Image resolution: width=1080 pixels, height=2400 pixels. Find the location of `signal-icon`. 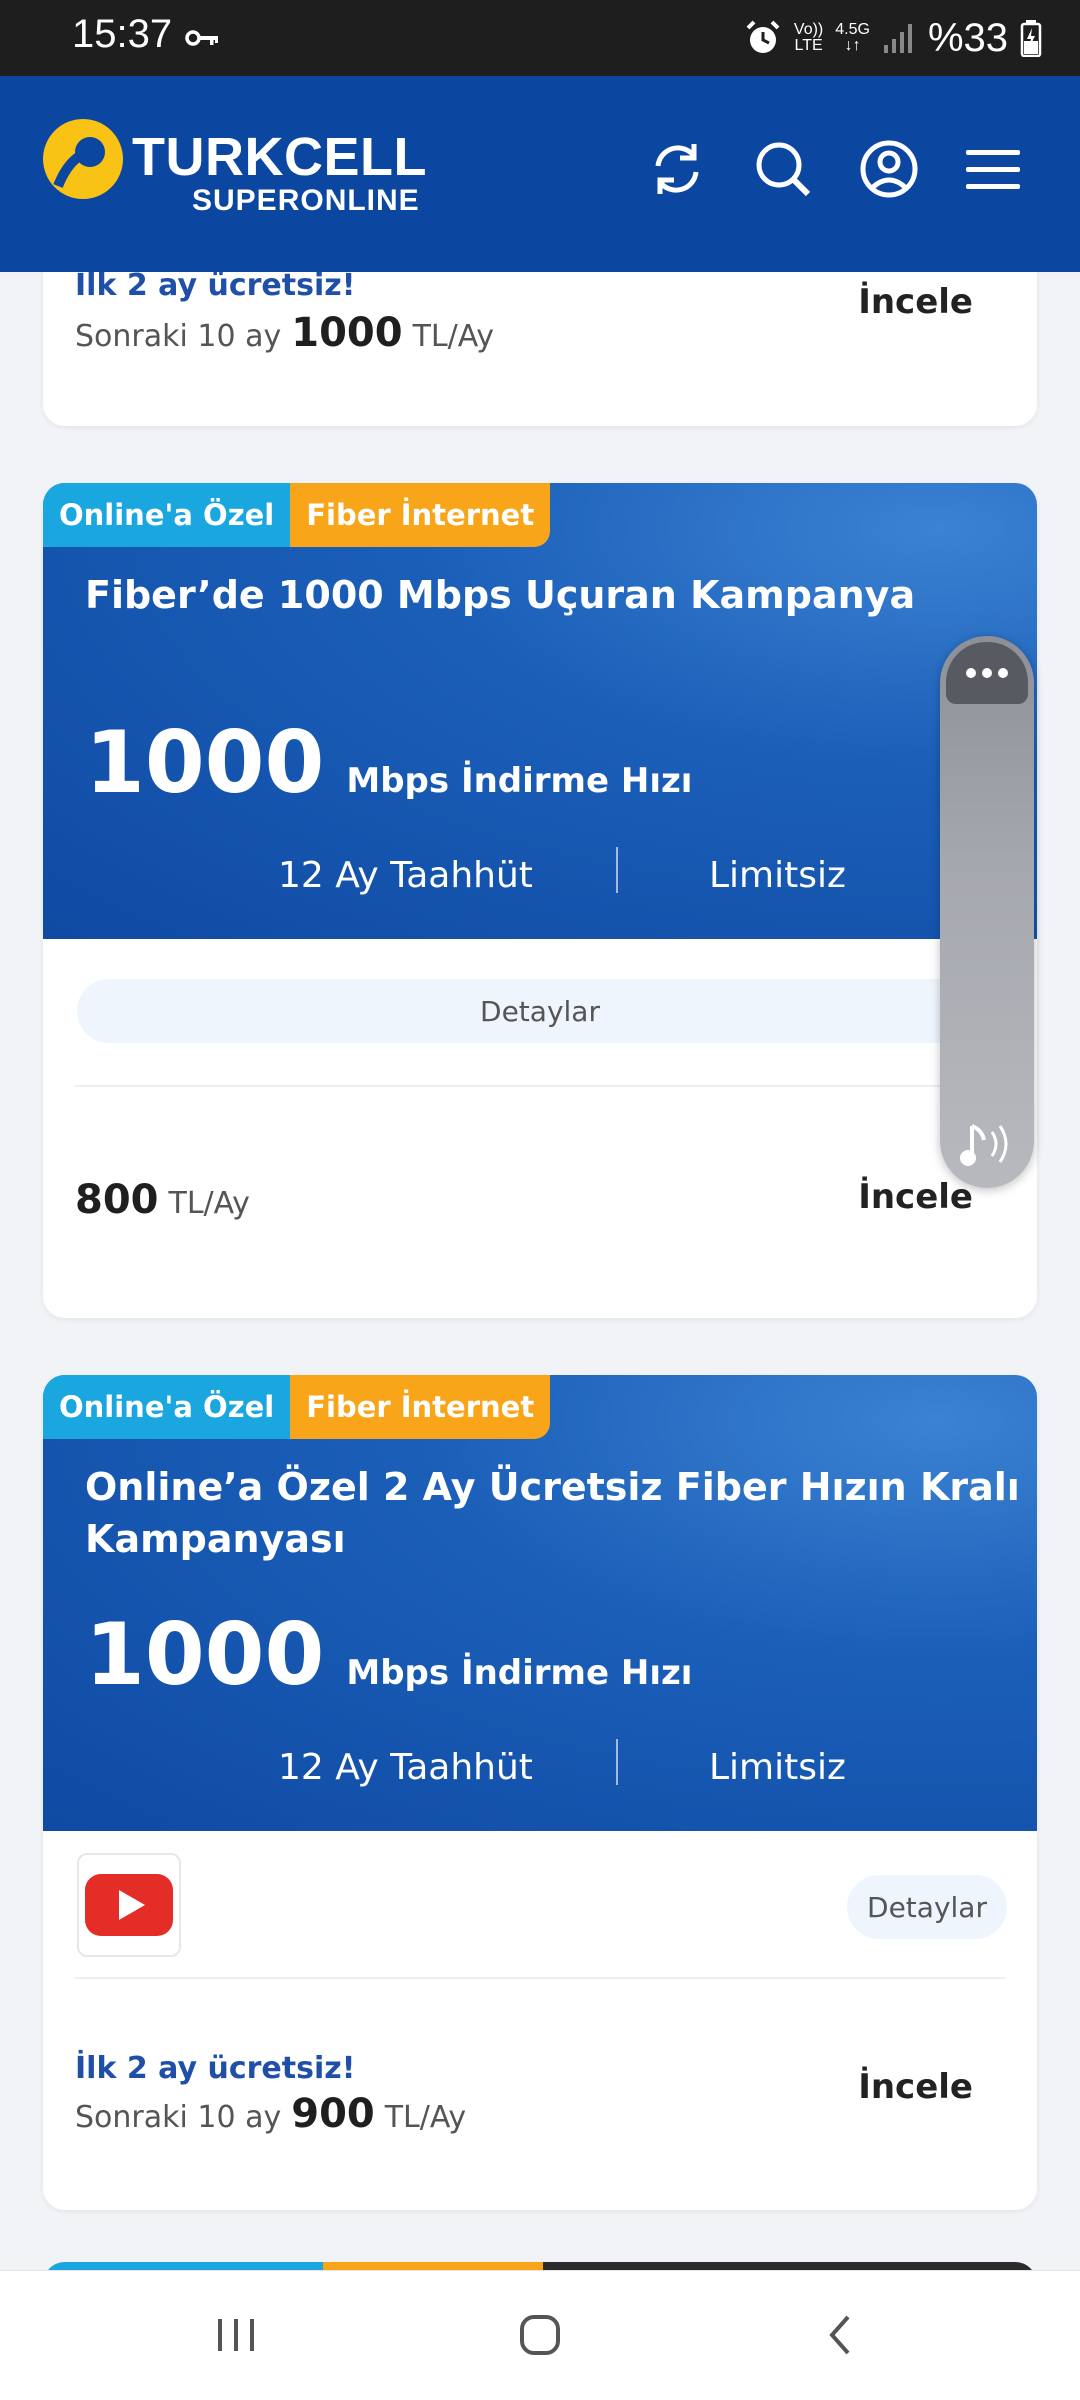

signal-icon is located at coordinates (897, 38).